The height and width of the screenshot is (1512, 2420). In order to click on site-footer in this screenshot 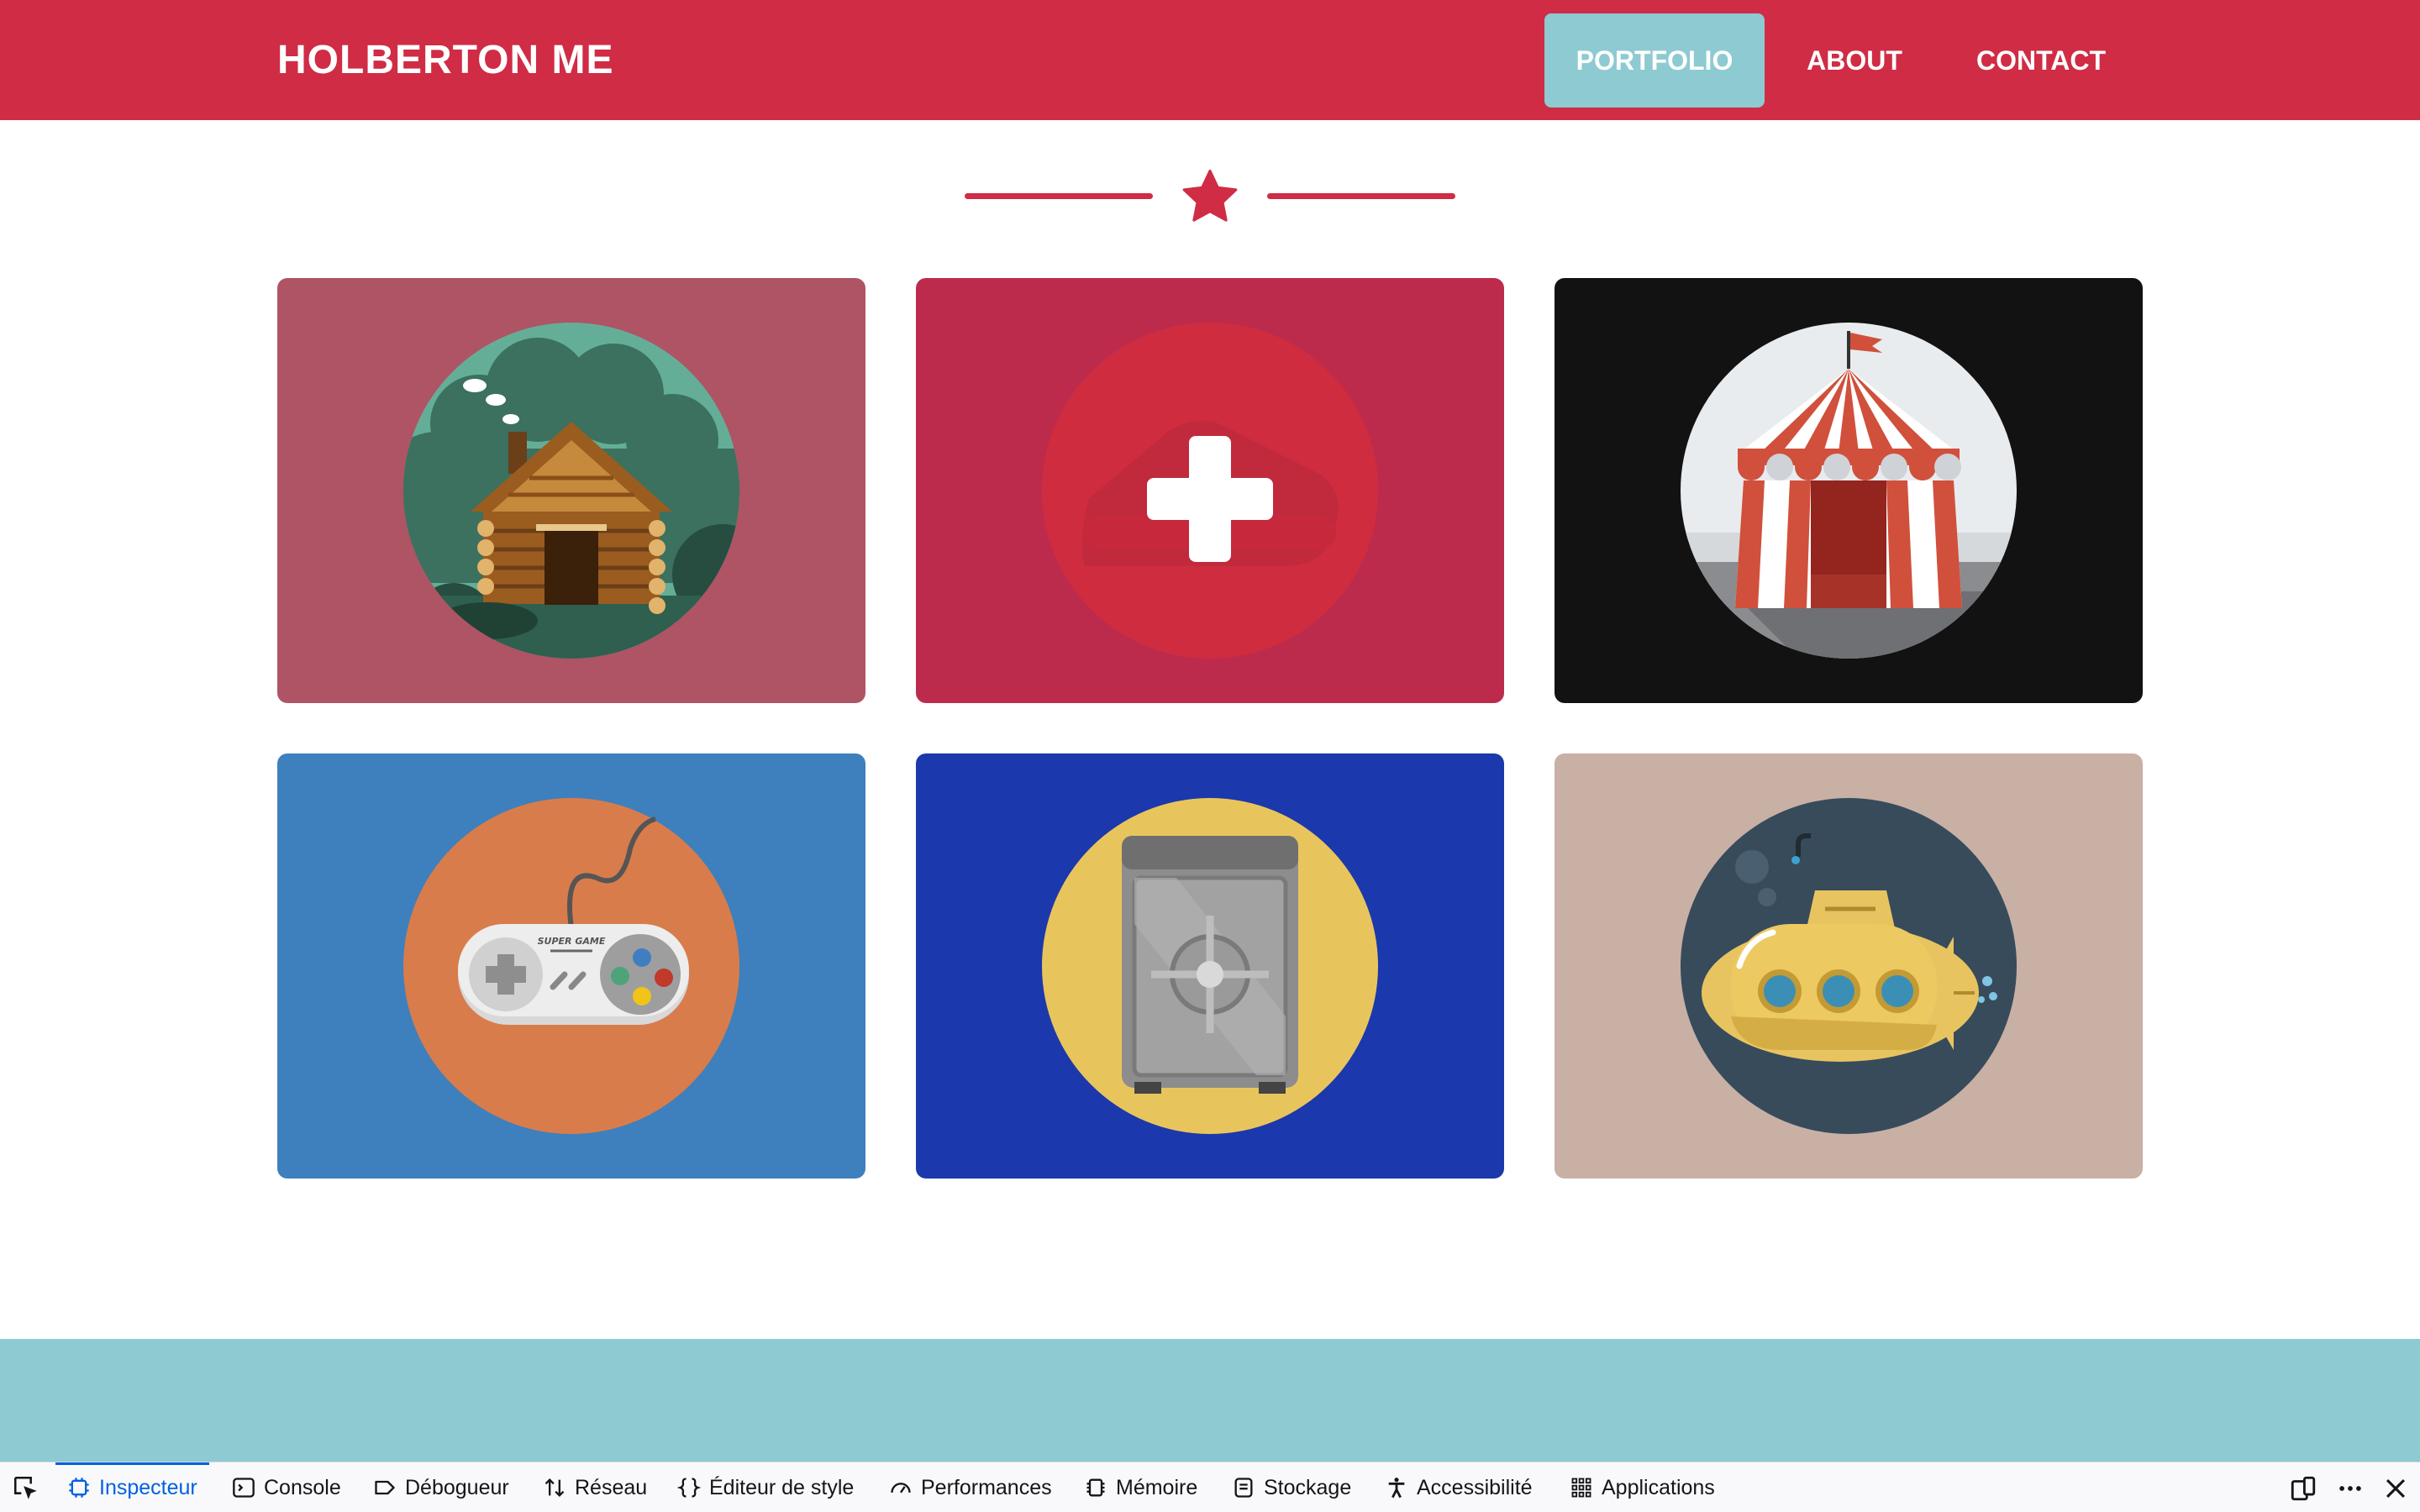, I will do `click(1210, 1400)`.